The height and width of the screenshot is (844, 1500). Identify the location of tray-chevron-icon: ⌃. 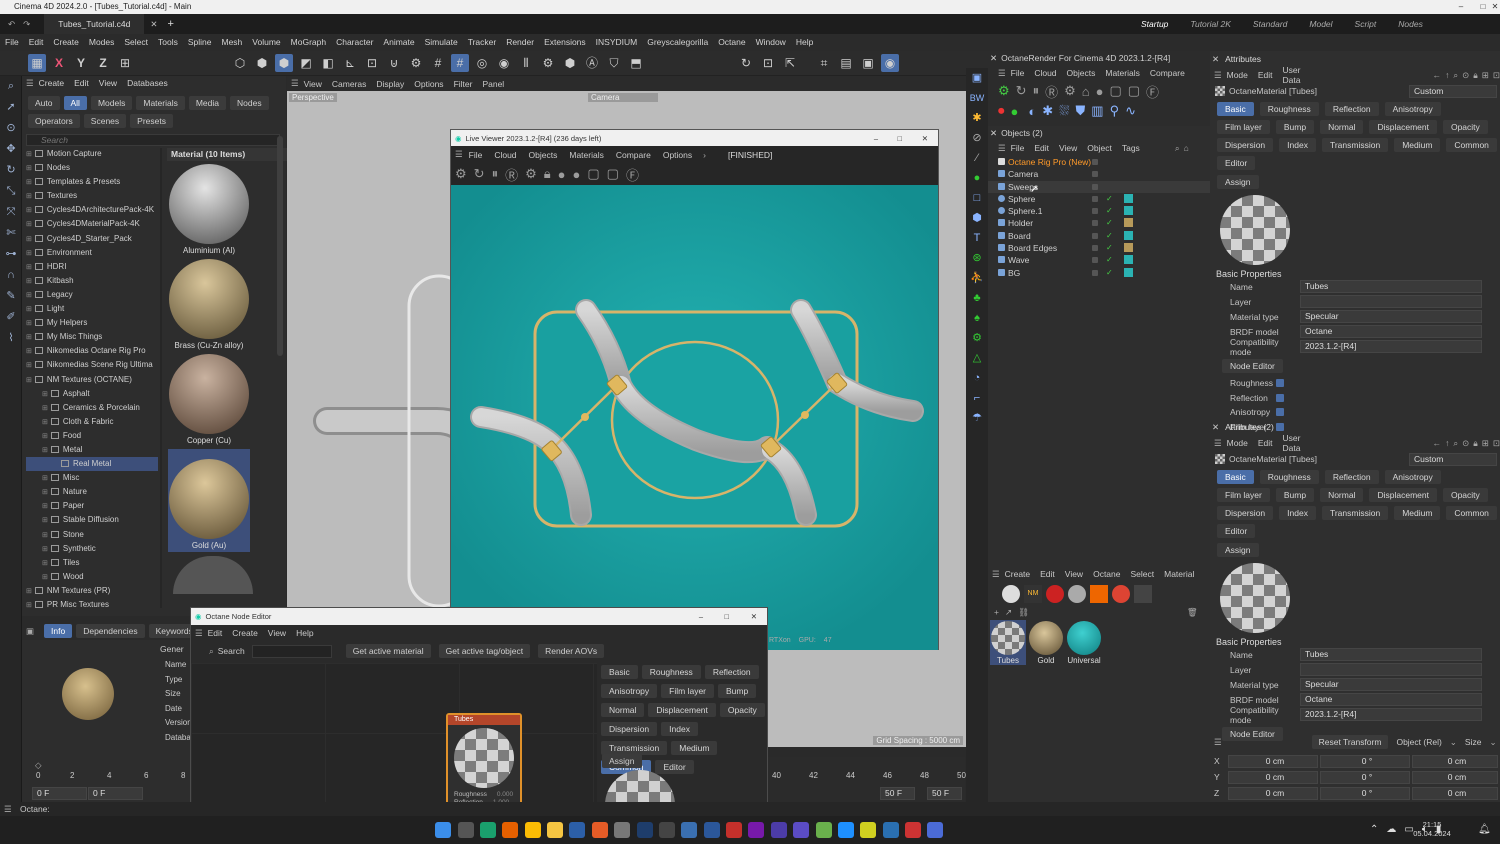
(1374, 829).